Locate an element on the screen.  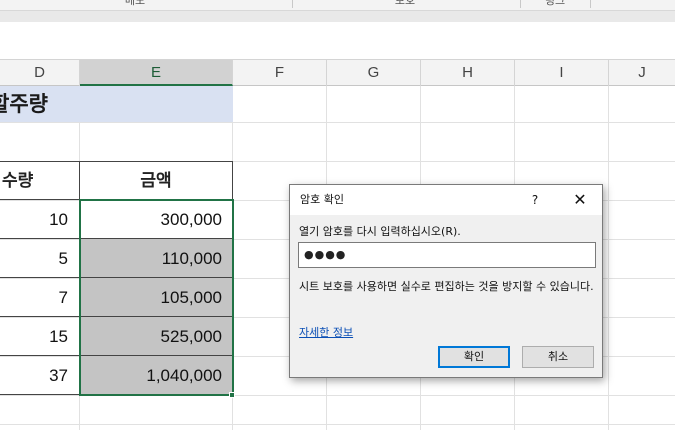
cell-quantity: 5 is located at coordinates (40, 258).